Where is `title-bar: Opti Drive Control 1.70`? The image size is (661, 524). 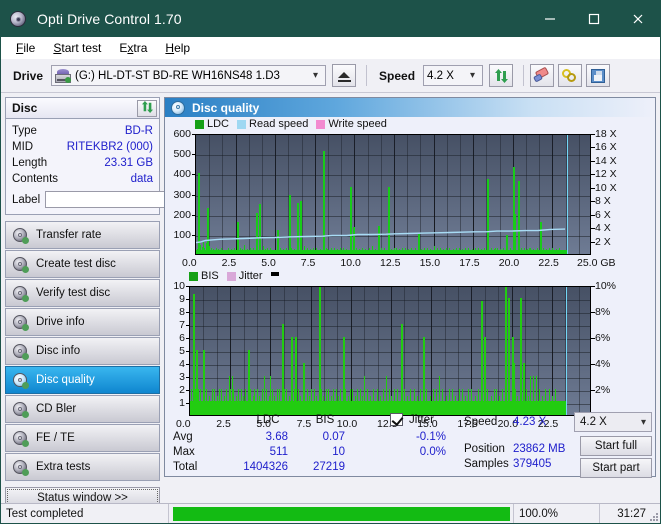
title-bar: Opti Drive Control 1.70 is located at coordinates (330, 19).